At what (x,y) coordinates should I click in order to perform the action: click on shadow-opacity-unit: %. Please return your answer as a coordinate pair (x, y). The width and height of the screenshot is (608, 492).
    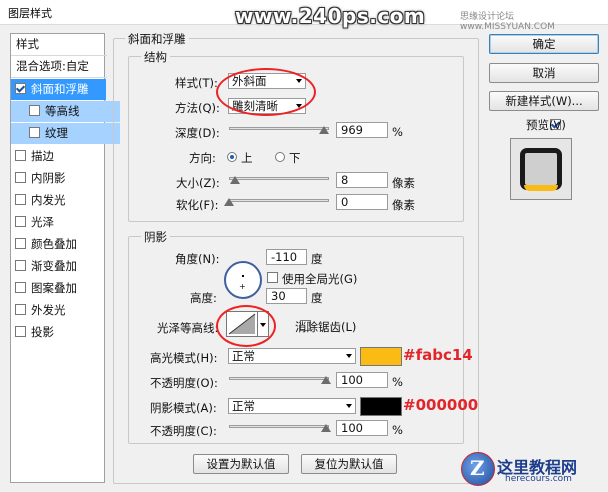
    Looking at the image, I should click on (397, 430).